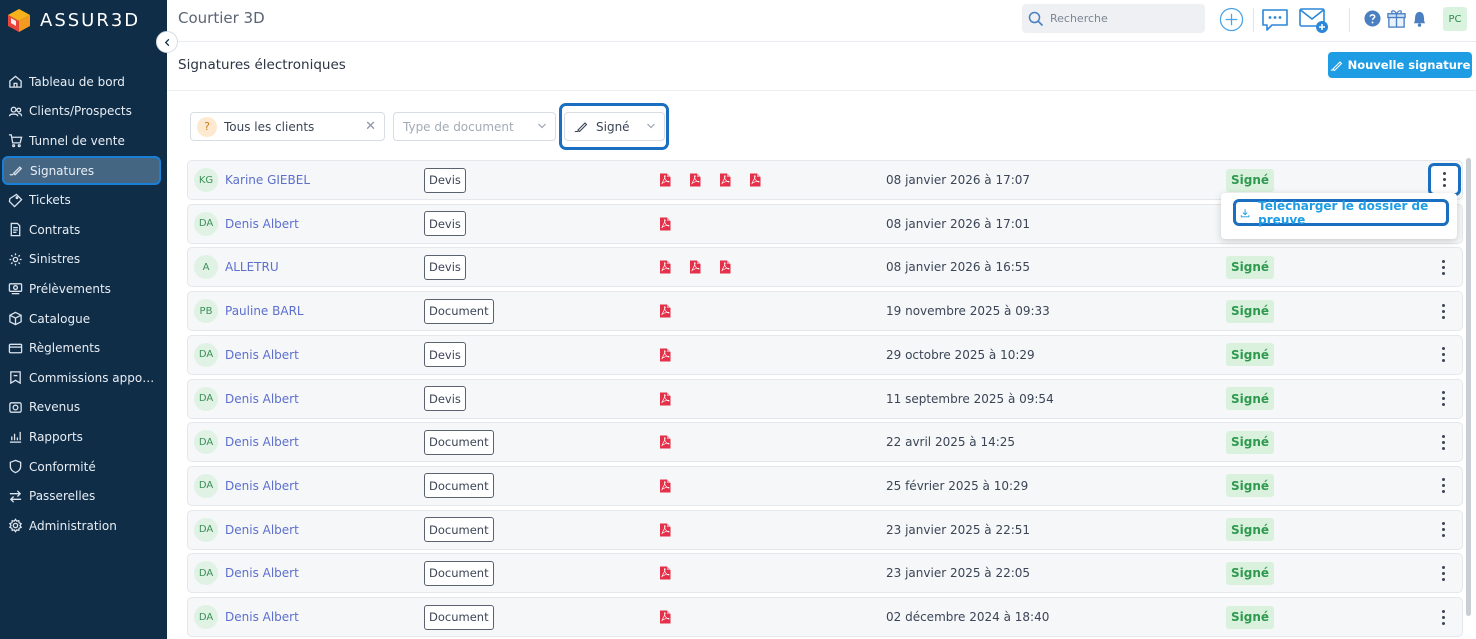  I want to click on client-name-link: Pauline BARL, so click(264, 311).